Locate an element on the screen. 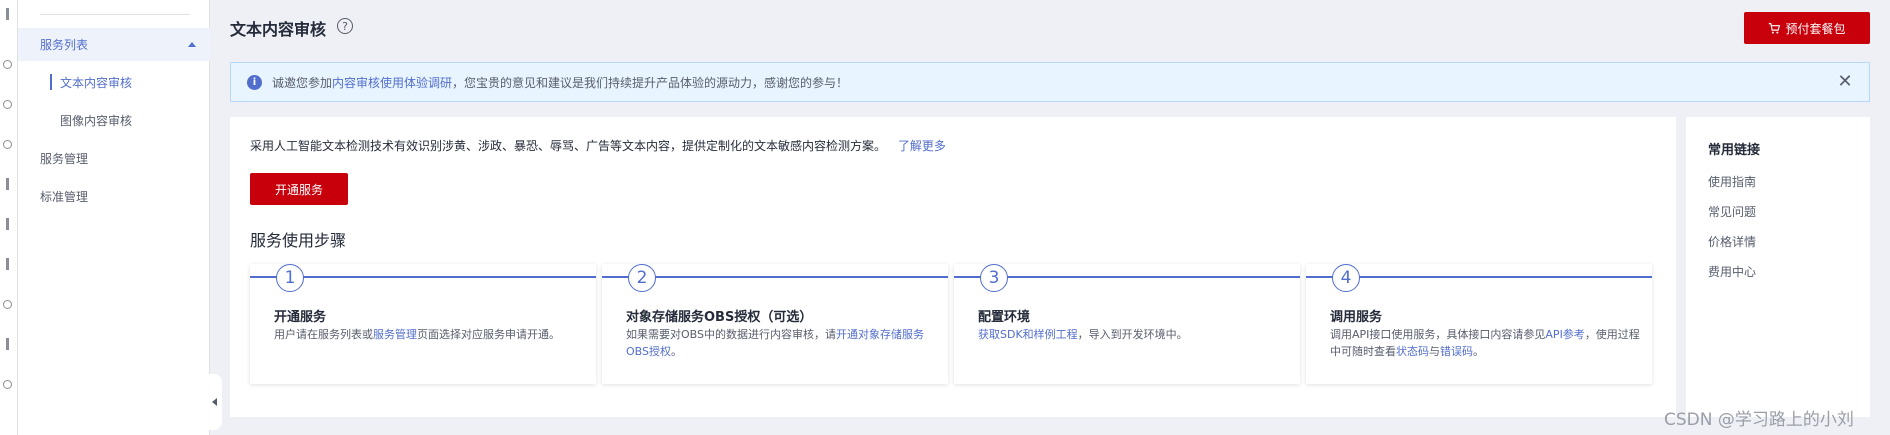  step-number: 3 is located at coordinates (994, 278).